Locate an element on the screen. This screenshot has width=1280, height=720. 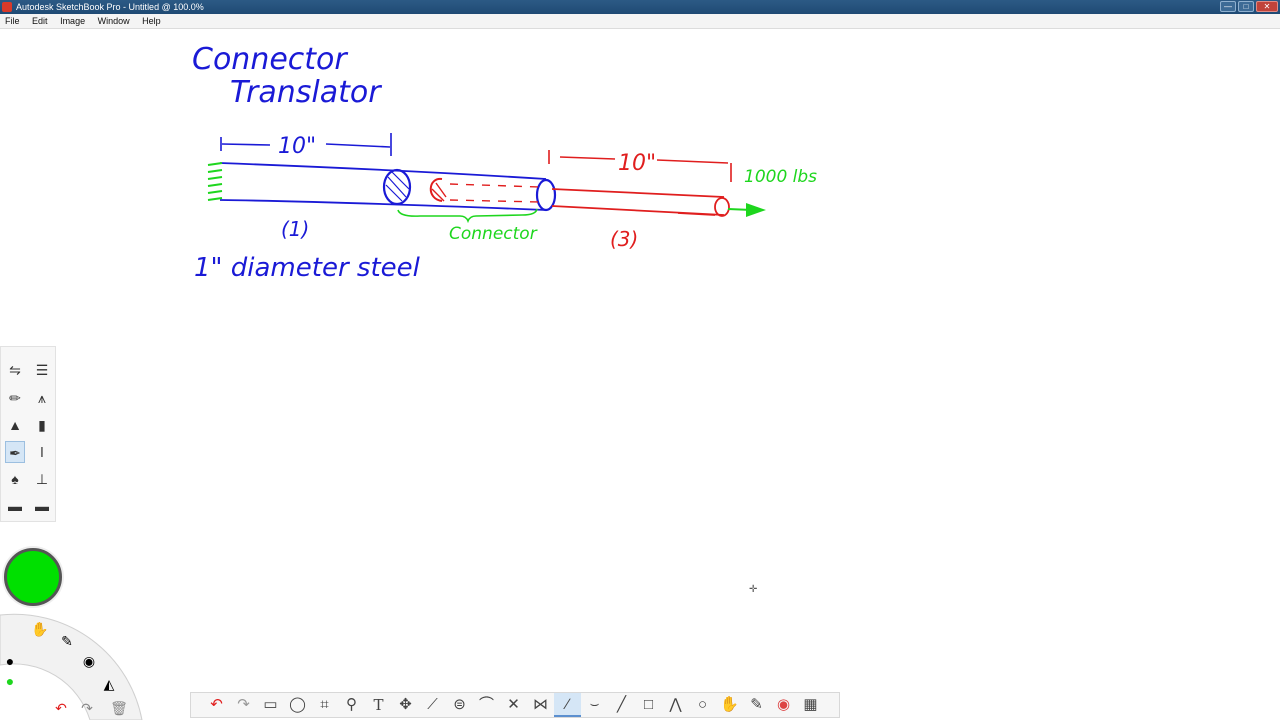
felt-pen-icon: ▮ is located at coordinates (42, 425).